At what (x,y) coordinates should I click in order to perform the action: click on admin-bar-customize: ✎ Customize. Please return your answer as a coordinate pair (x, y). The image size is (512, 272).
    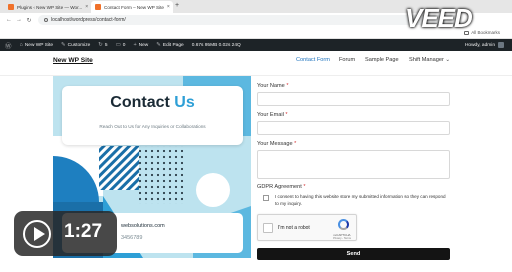
    Looking at the image, I should click on (75, 45).